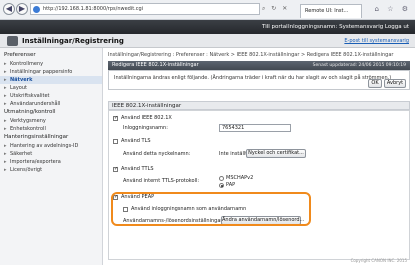  I want to click on cancel-button: Avbryt, so click(395, 83).